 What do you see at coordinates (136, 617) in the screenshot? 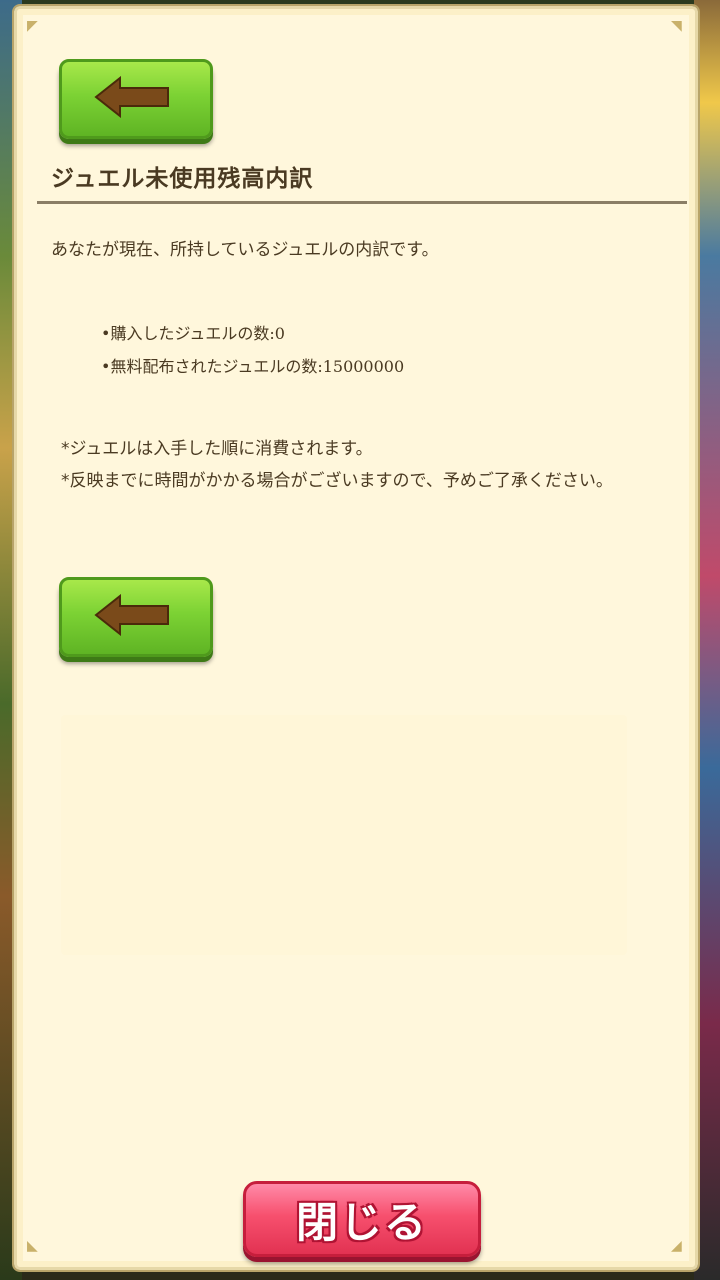
I see `back-button-bottom` at bounding box center [136, 617].